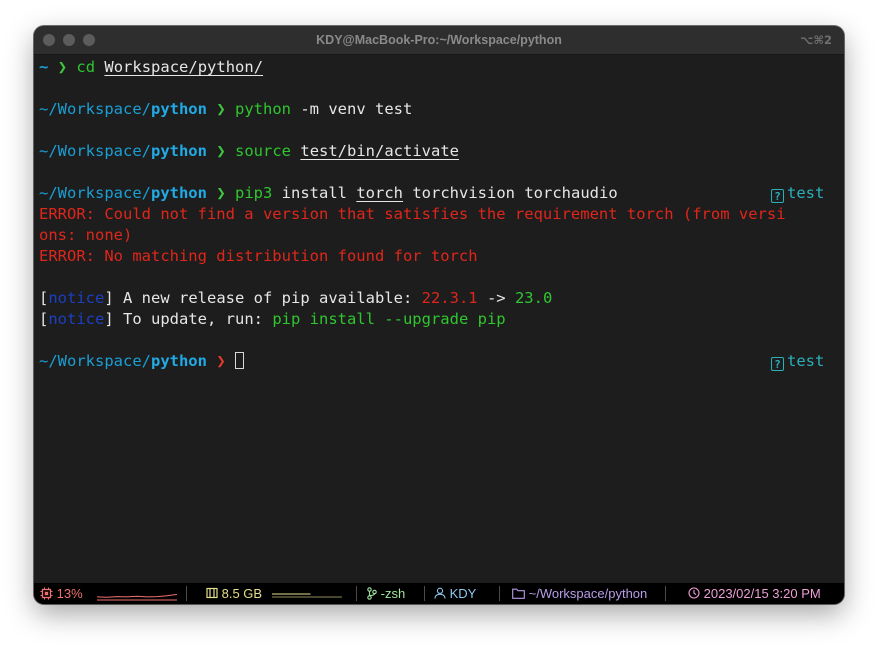 This screenshot has width=878, height=646. I want to click on cpu-sparkline, so click(137, 597).